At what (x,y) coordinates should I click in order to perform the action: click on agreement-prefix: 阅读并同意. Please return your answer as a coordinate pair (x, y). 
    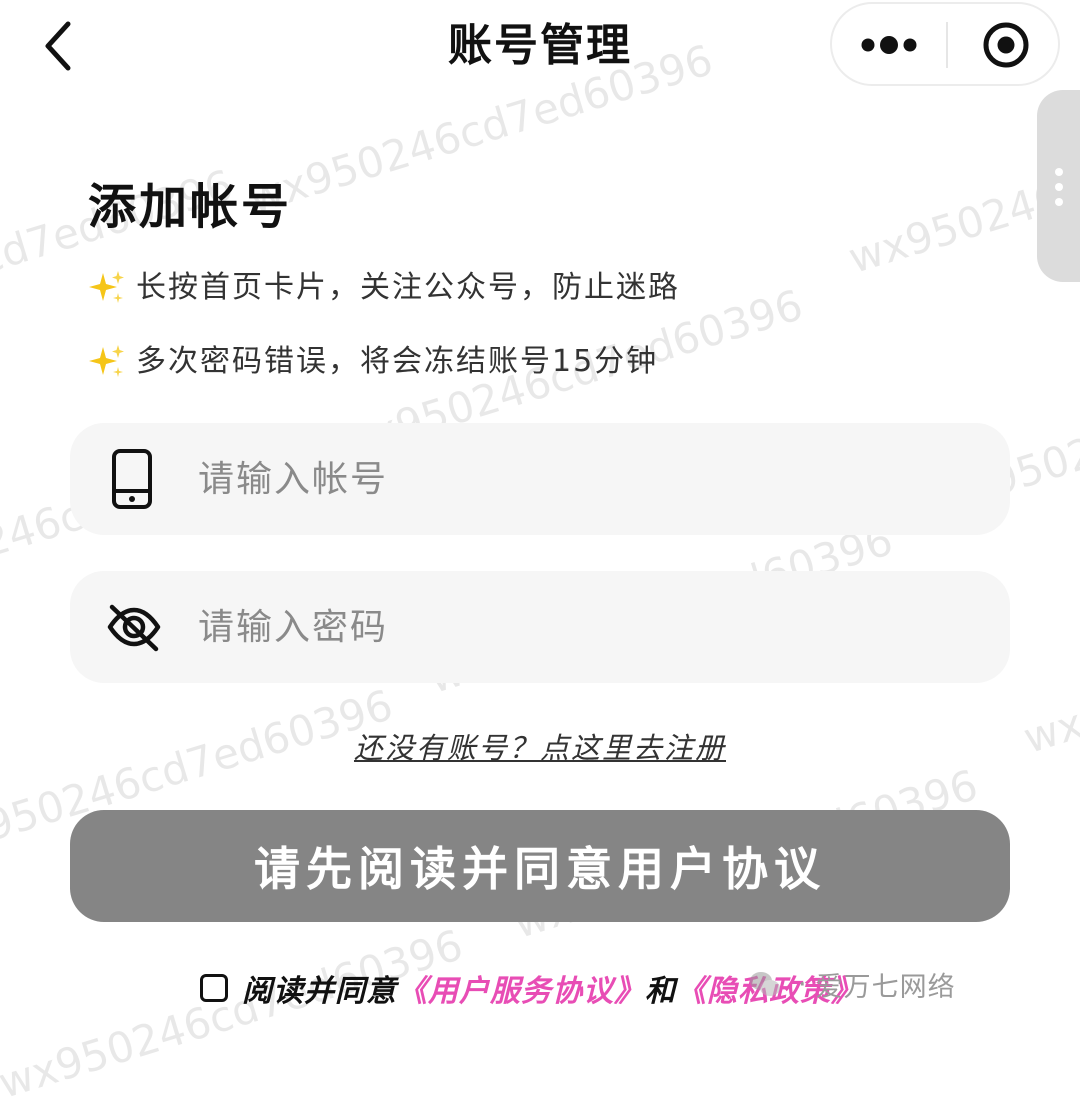
    Looking at the image, I should click on (319, 991).